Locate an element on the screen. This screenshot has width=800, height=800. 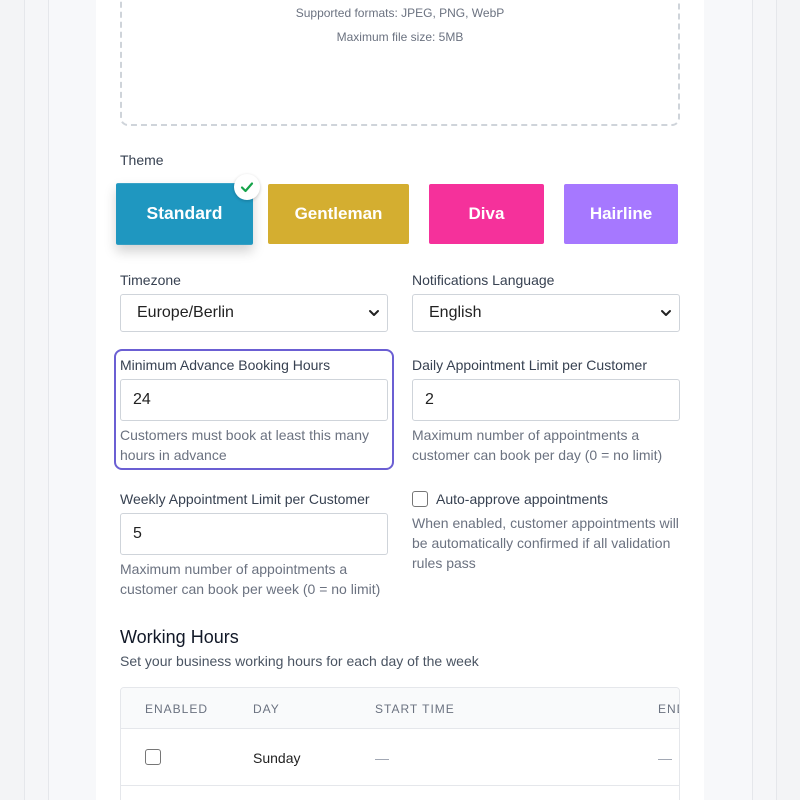
theme-gentleman-button: Gentleman is located at coordinates (338, 214).